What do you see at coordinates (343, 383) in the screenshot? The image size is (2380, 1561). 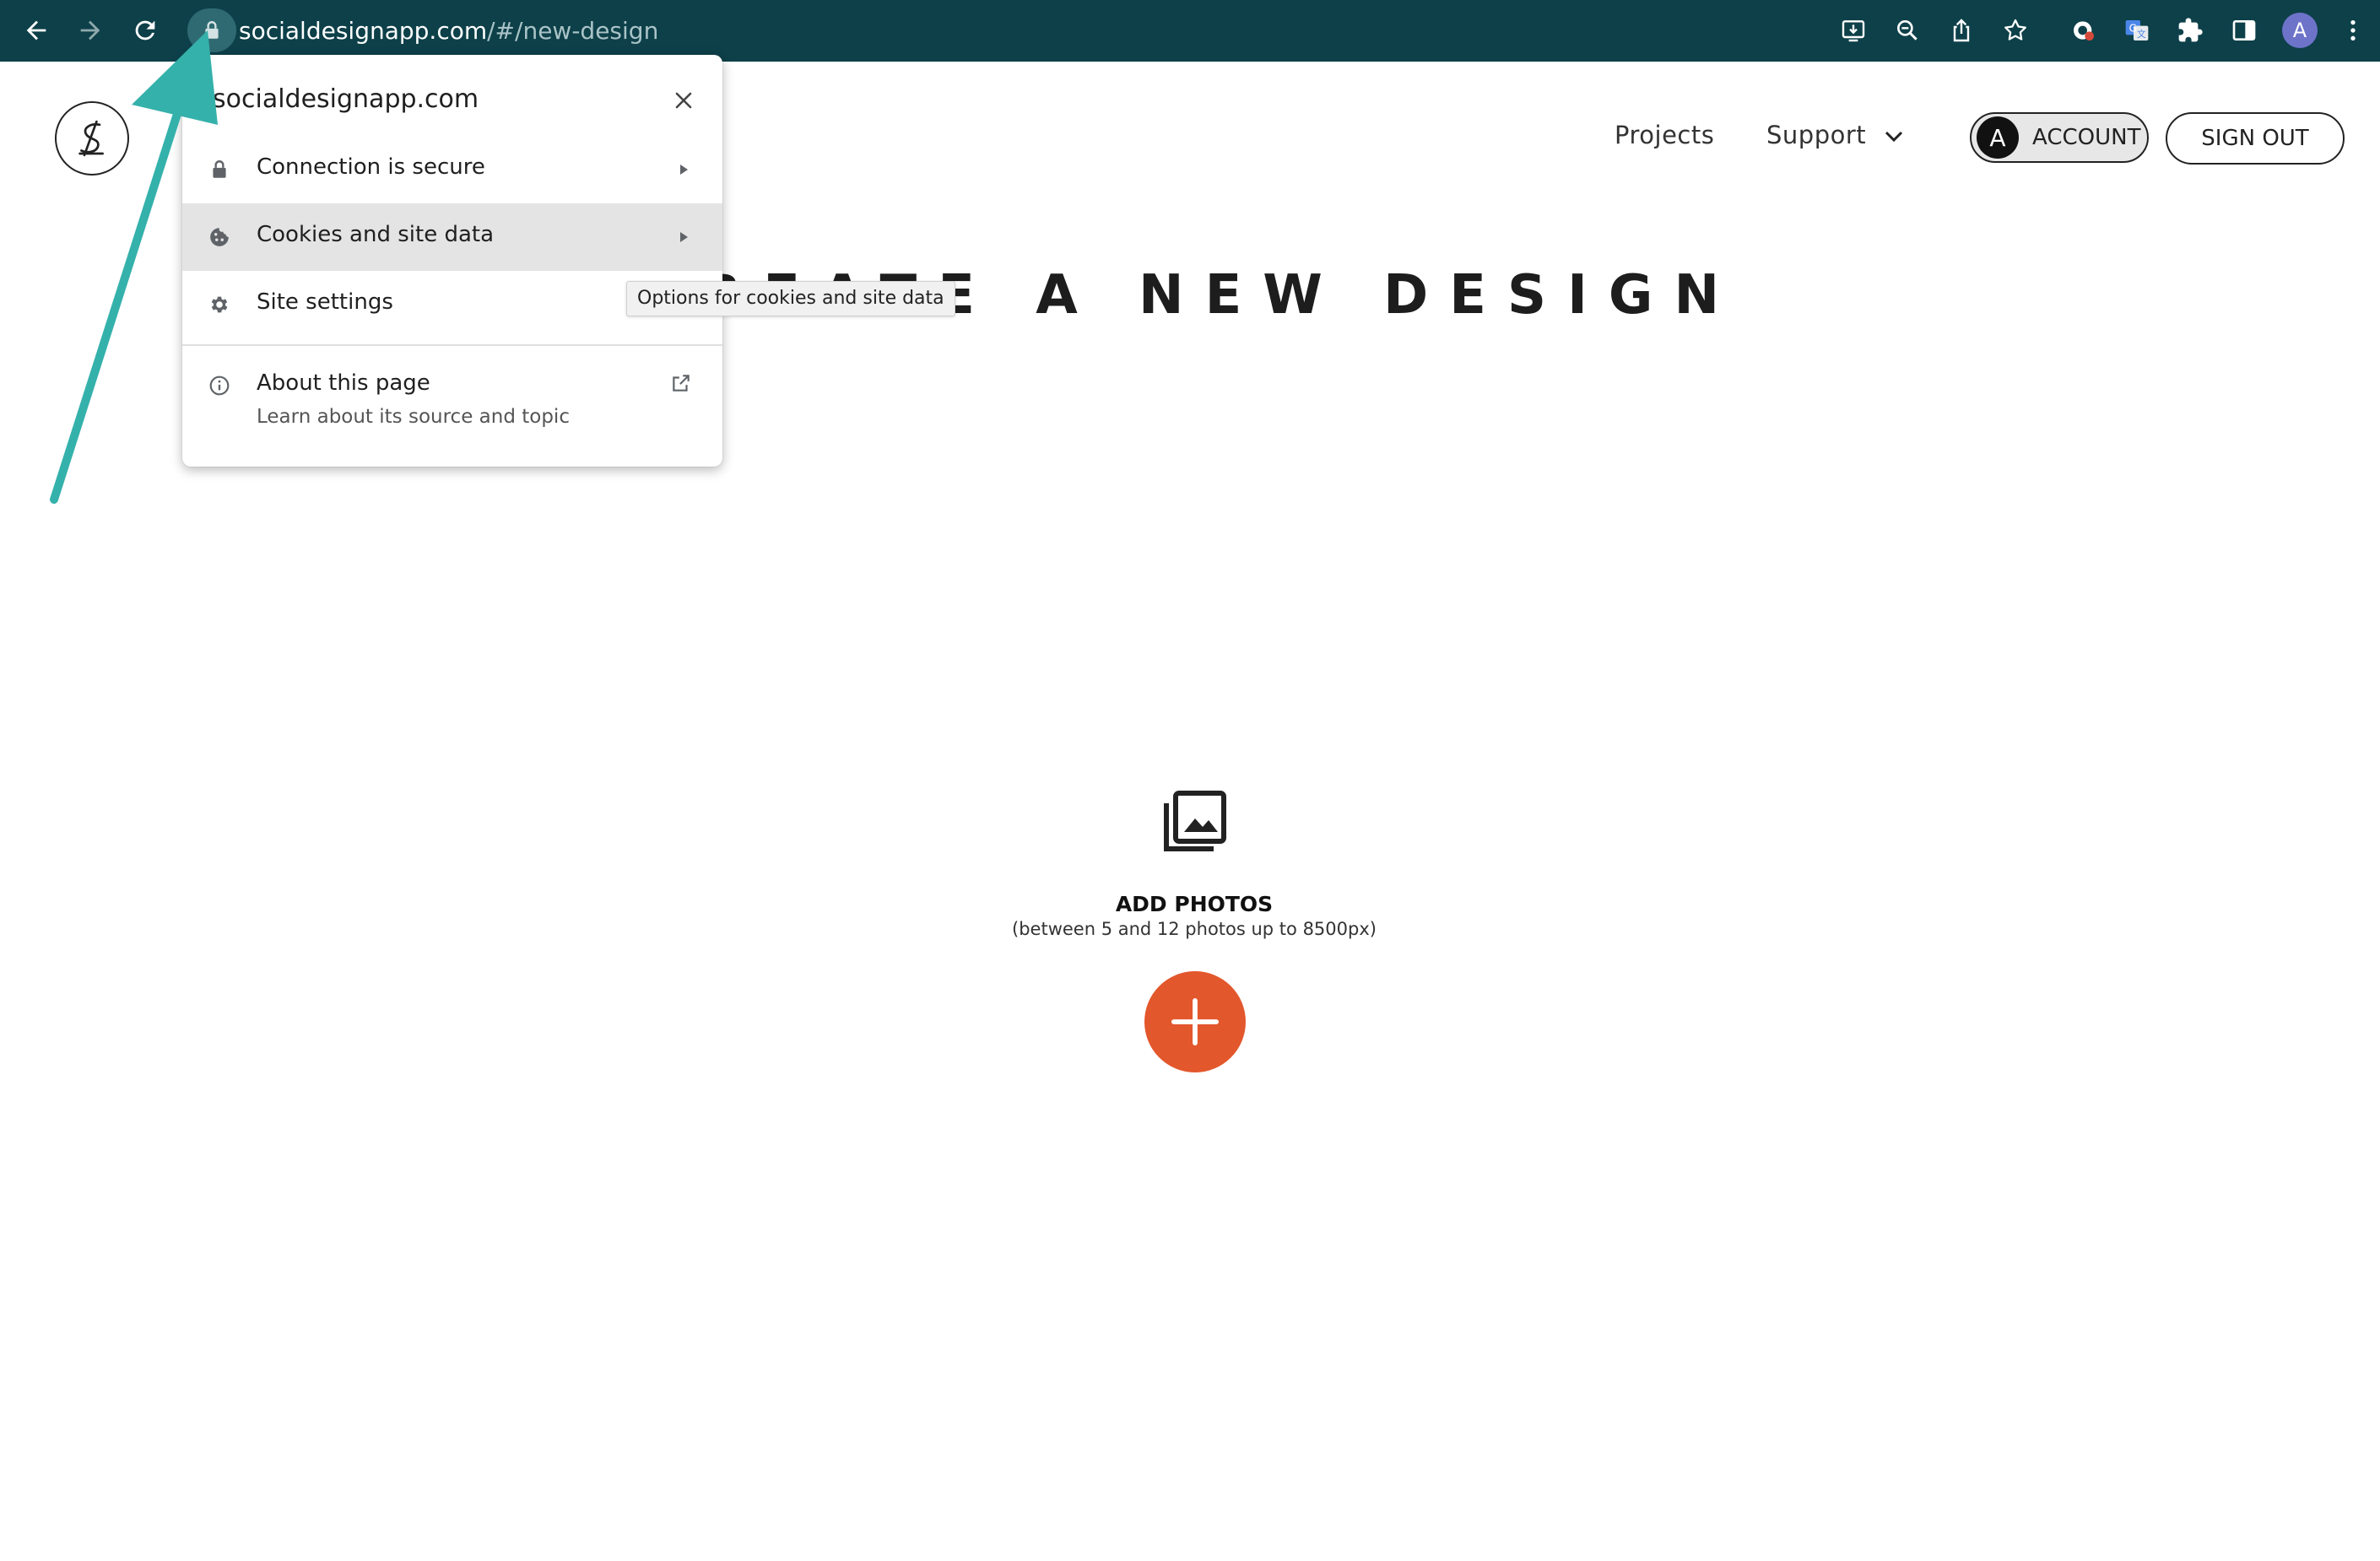 I see `about-page-title: About this page` at bounding box center [343, 383].